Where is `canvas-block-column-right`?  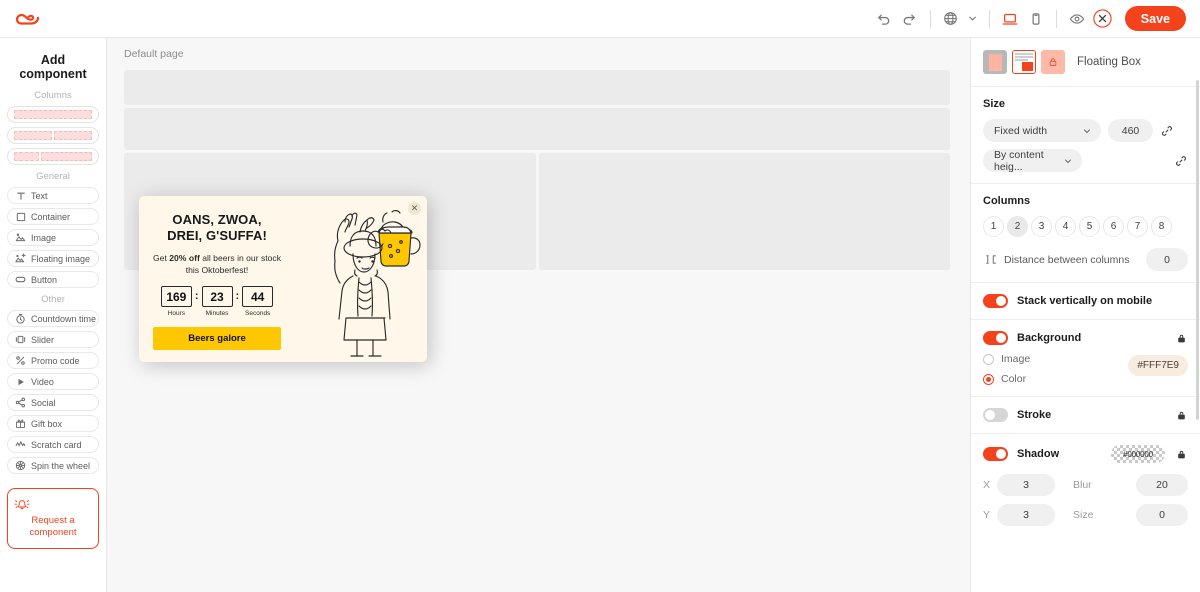
canvas-block-column-right is located at coordinates (744, 211).